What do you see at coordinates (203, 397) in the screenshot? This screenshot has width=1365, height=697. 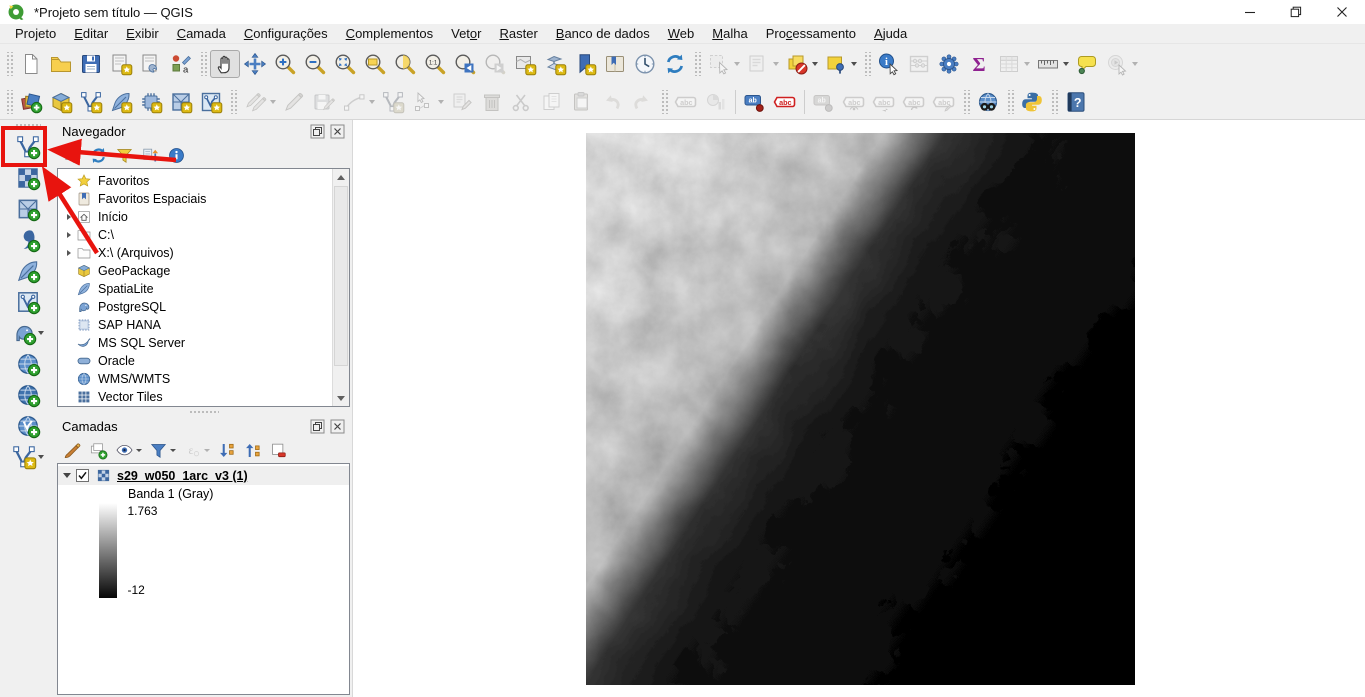 I see `browser-item-vector-tiles: Vector Tiles` at bounding box center [203, 397].